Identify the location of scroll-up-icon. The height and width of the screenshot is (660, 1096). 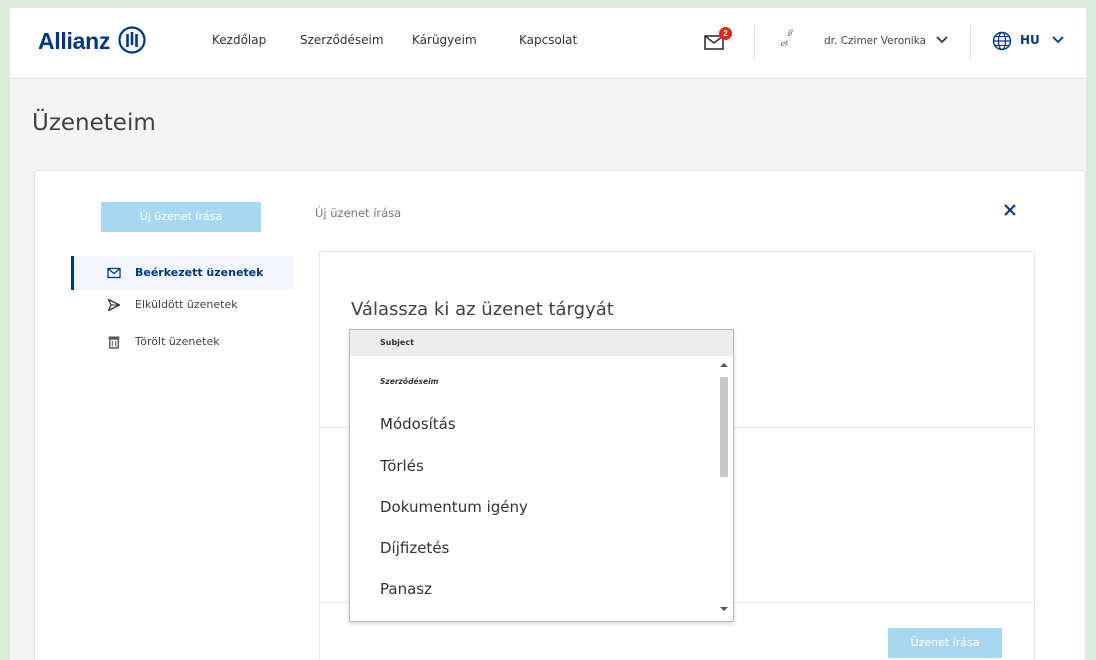
(724, 365).